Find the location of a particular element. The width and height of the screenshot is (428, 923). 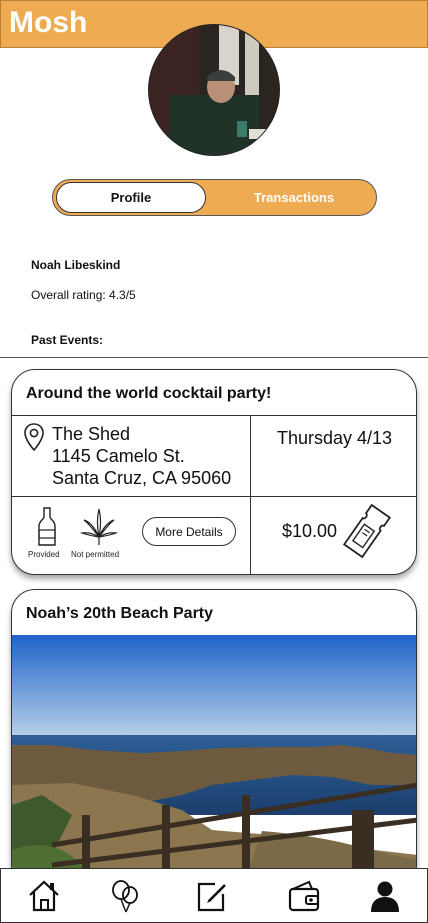

event-title: Noah’s 20th Beach Party is located at coordinates (120, 613).